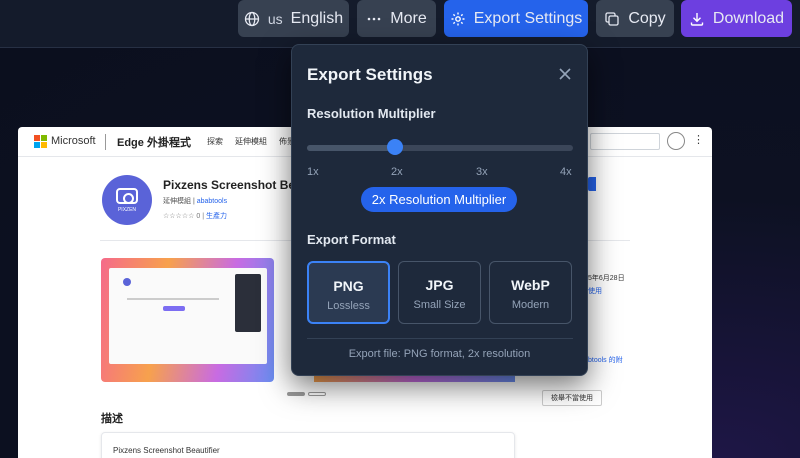  What do you see at coordinates (439, 285) in the screenshot?
I see `format-name: JPG` at bounding box center [439, 285].